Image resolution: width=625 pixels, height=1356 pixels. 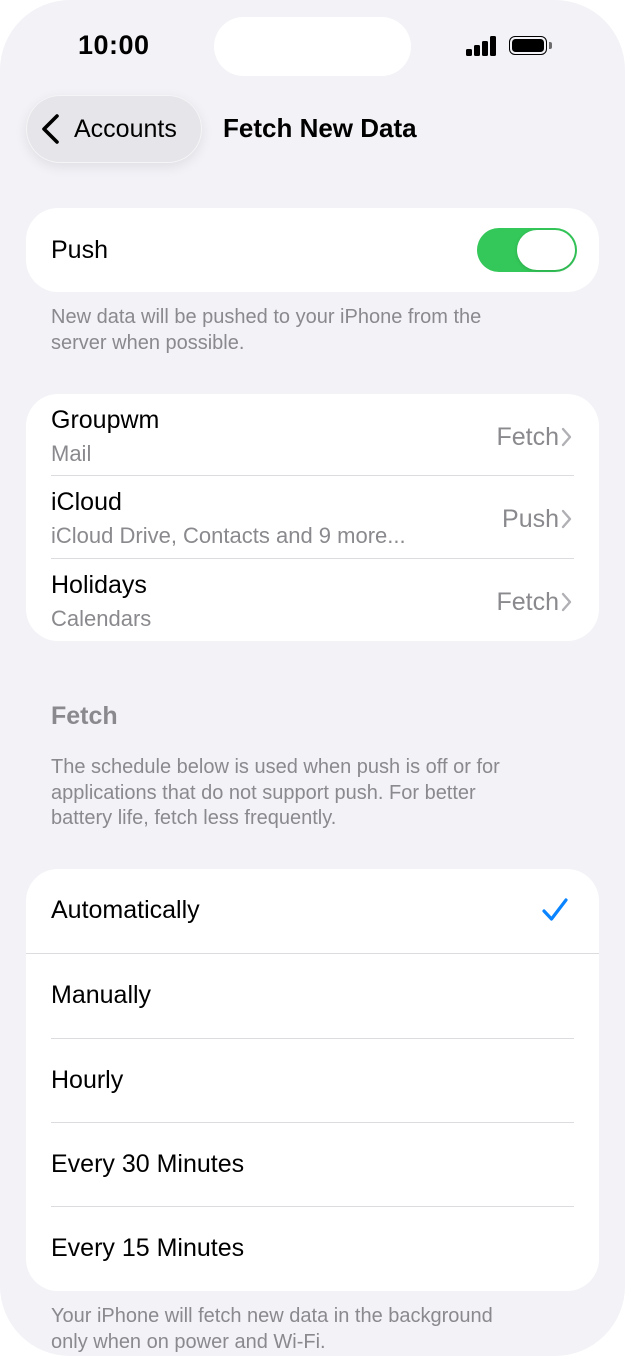 I want to click on toggle-knob, so click(x=546, y=250).